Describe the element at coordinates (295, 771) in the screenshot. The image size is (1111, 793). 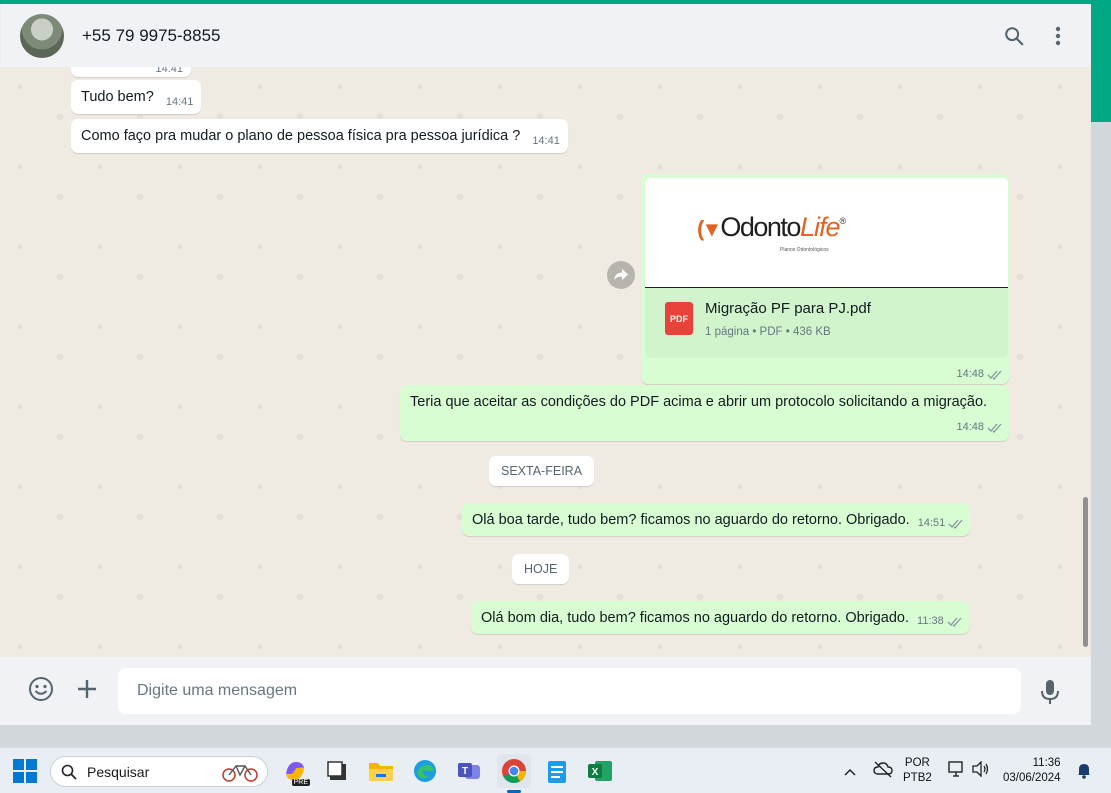
I see `copilot-icon: PRE` at that location.